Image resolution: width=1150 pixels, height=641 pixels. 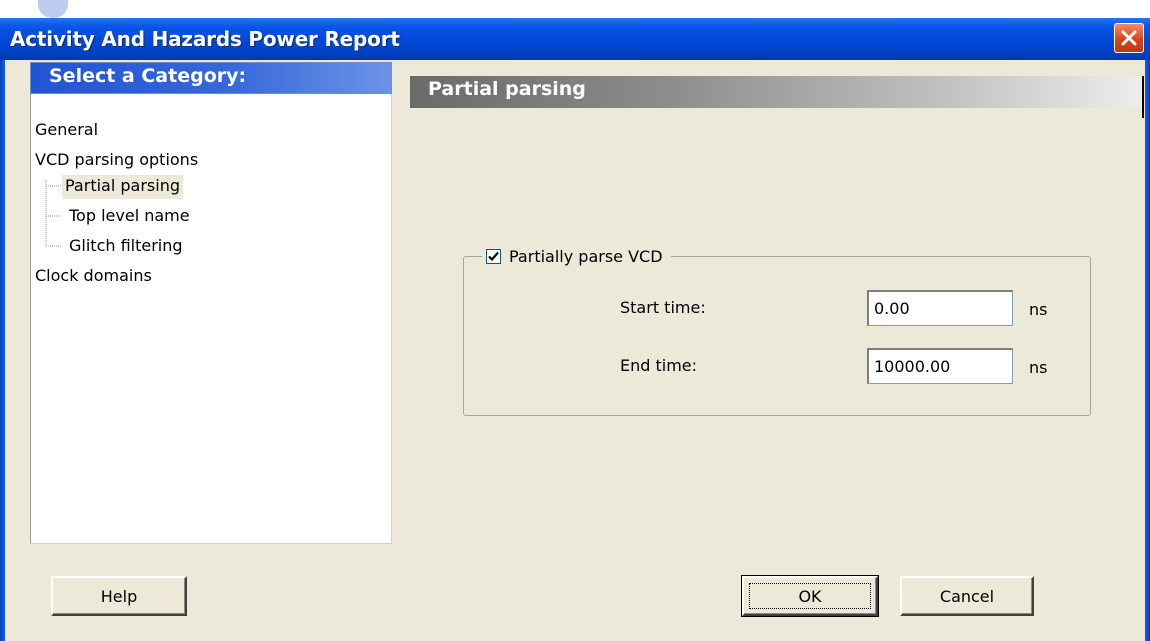 What do you see at coordinates (116, 161) in the screenshot?
I see `tree-item-vcd-parsing-options: VCD parsing options` at bounding box center [116, 161].